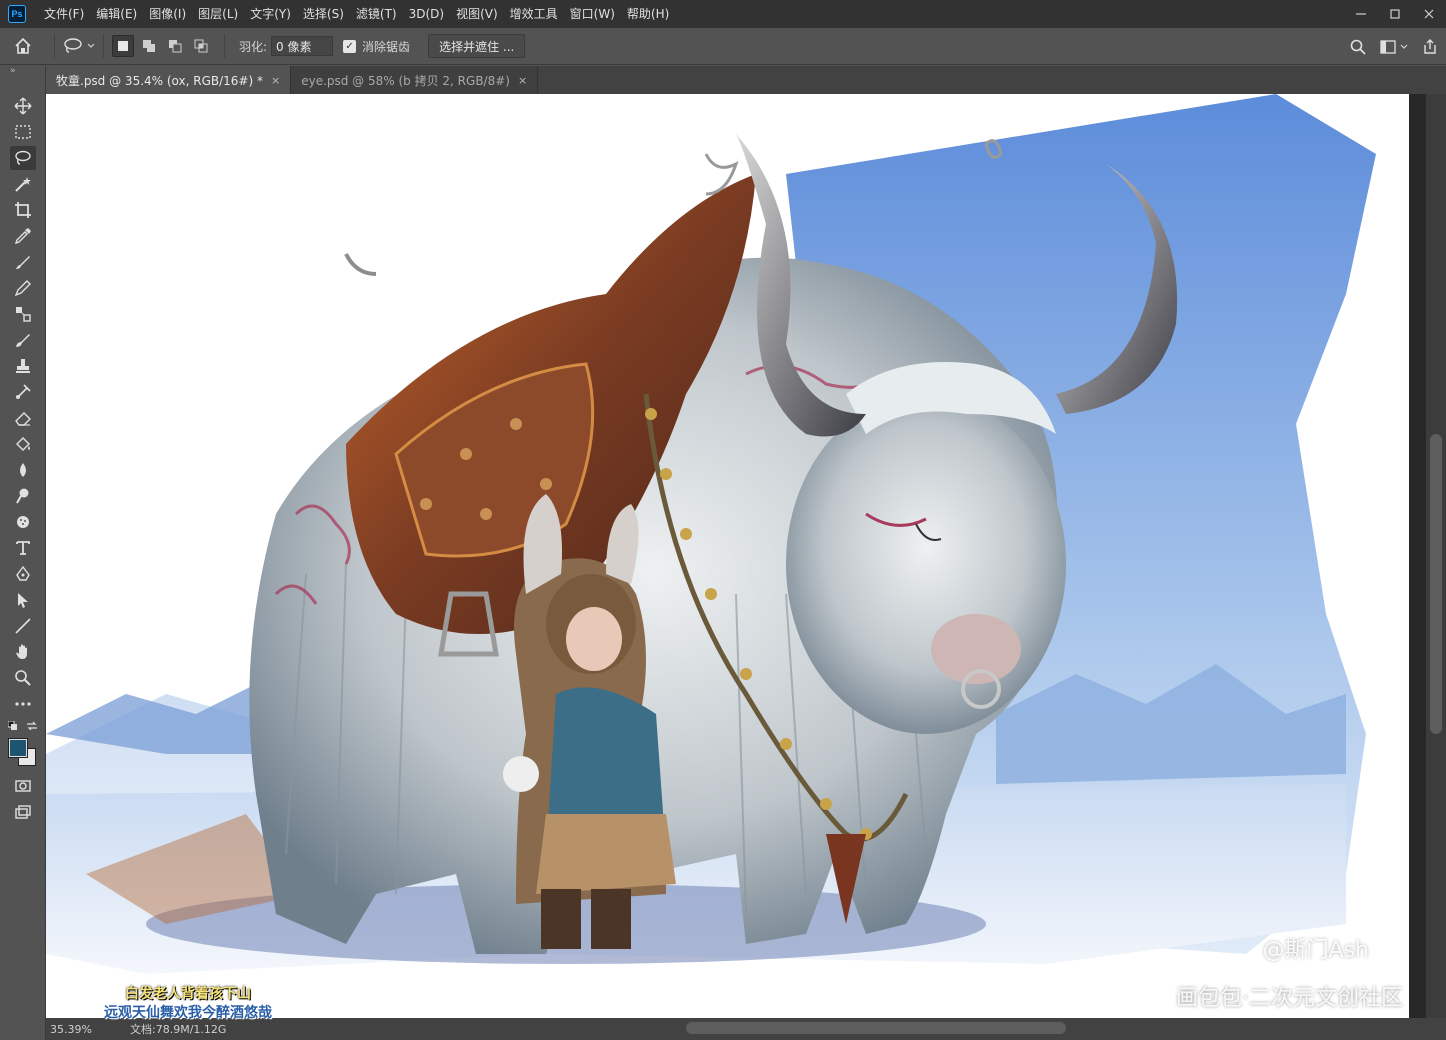  Describe the element at coordinates (1358, 47) in the screenshot. I see `search-icon` at that location.